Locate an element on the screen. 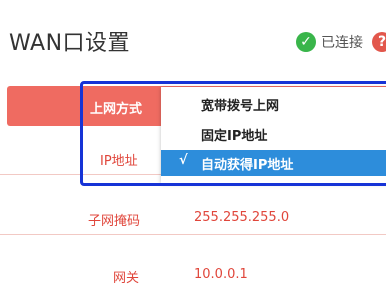 The image size is (386, 290). subnet-mask-value: 255.255.255.0 is located at coordinates (241, 217).